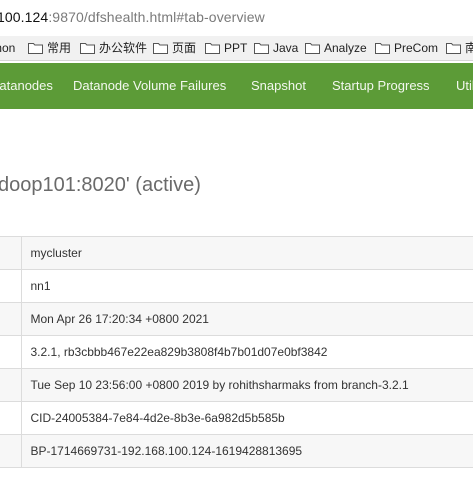 Image resolution: width=473 pixels, height=477 pixels. What do you see at coordinates (464, 85) in the screenshot?
I see `nav-utilities: Utilities` at bounding box center [464, 85].